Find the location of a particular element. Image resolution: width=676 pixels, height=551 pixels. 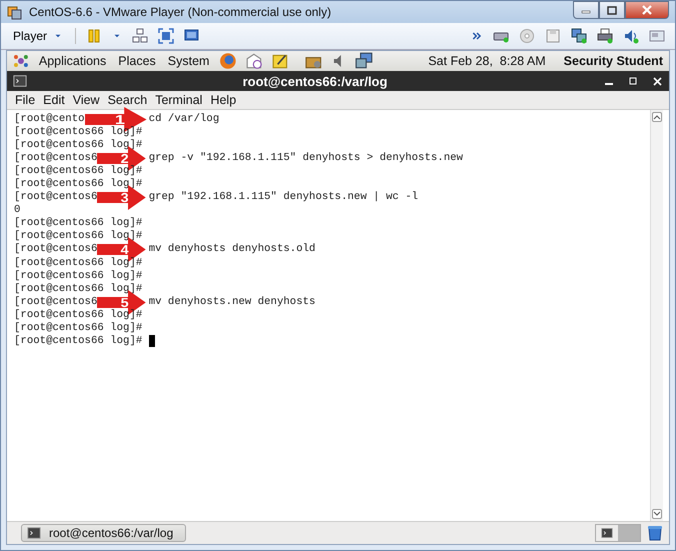

menu-item: Help is located at coordinates (223, 100).